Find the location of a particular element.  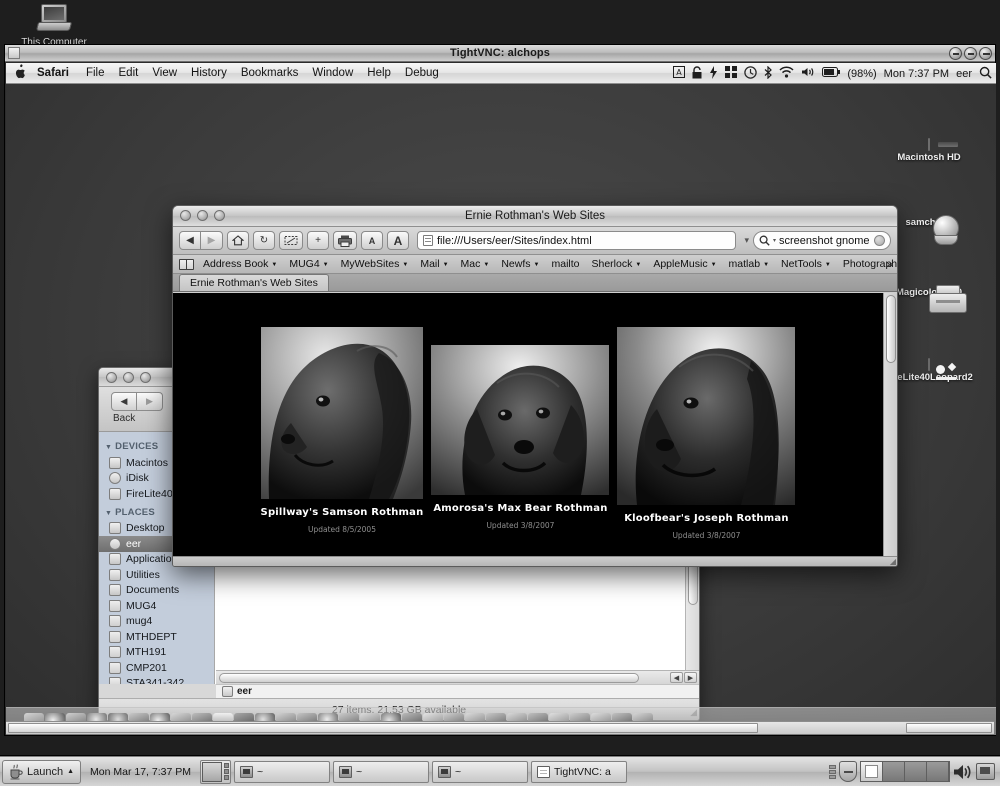

apple-icon is located at coordinates (21, 72).